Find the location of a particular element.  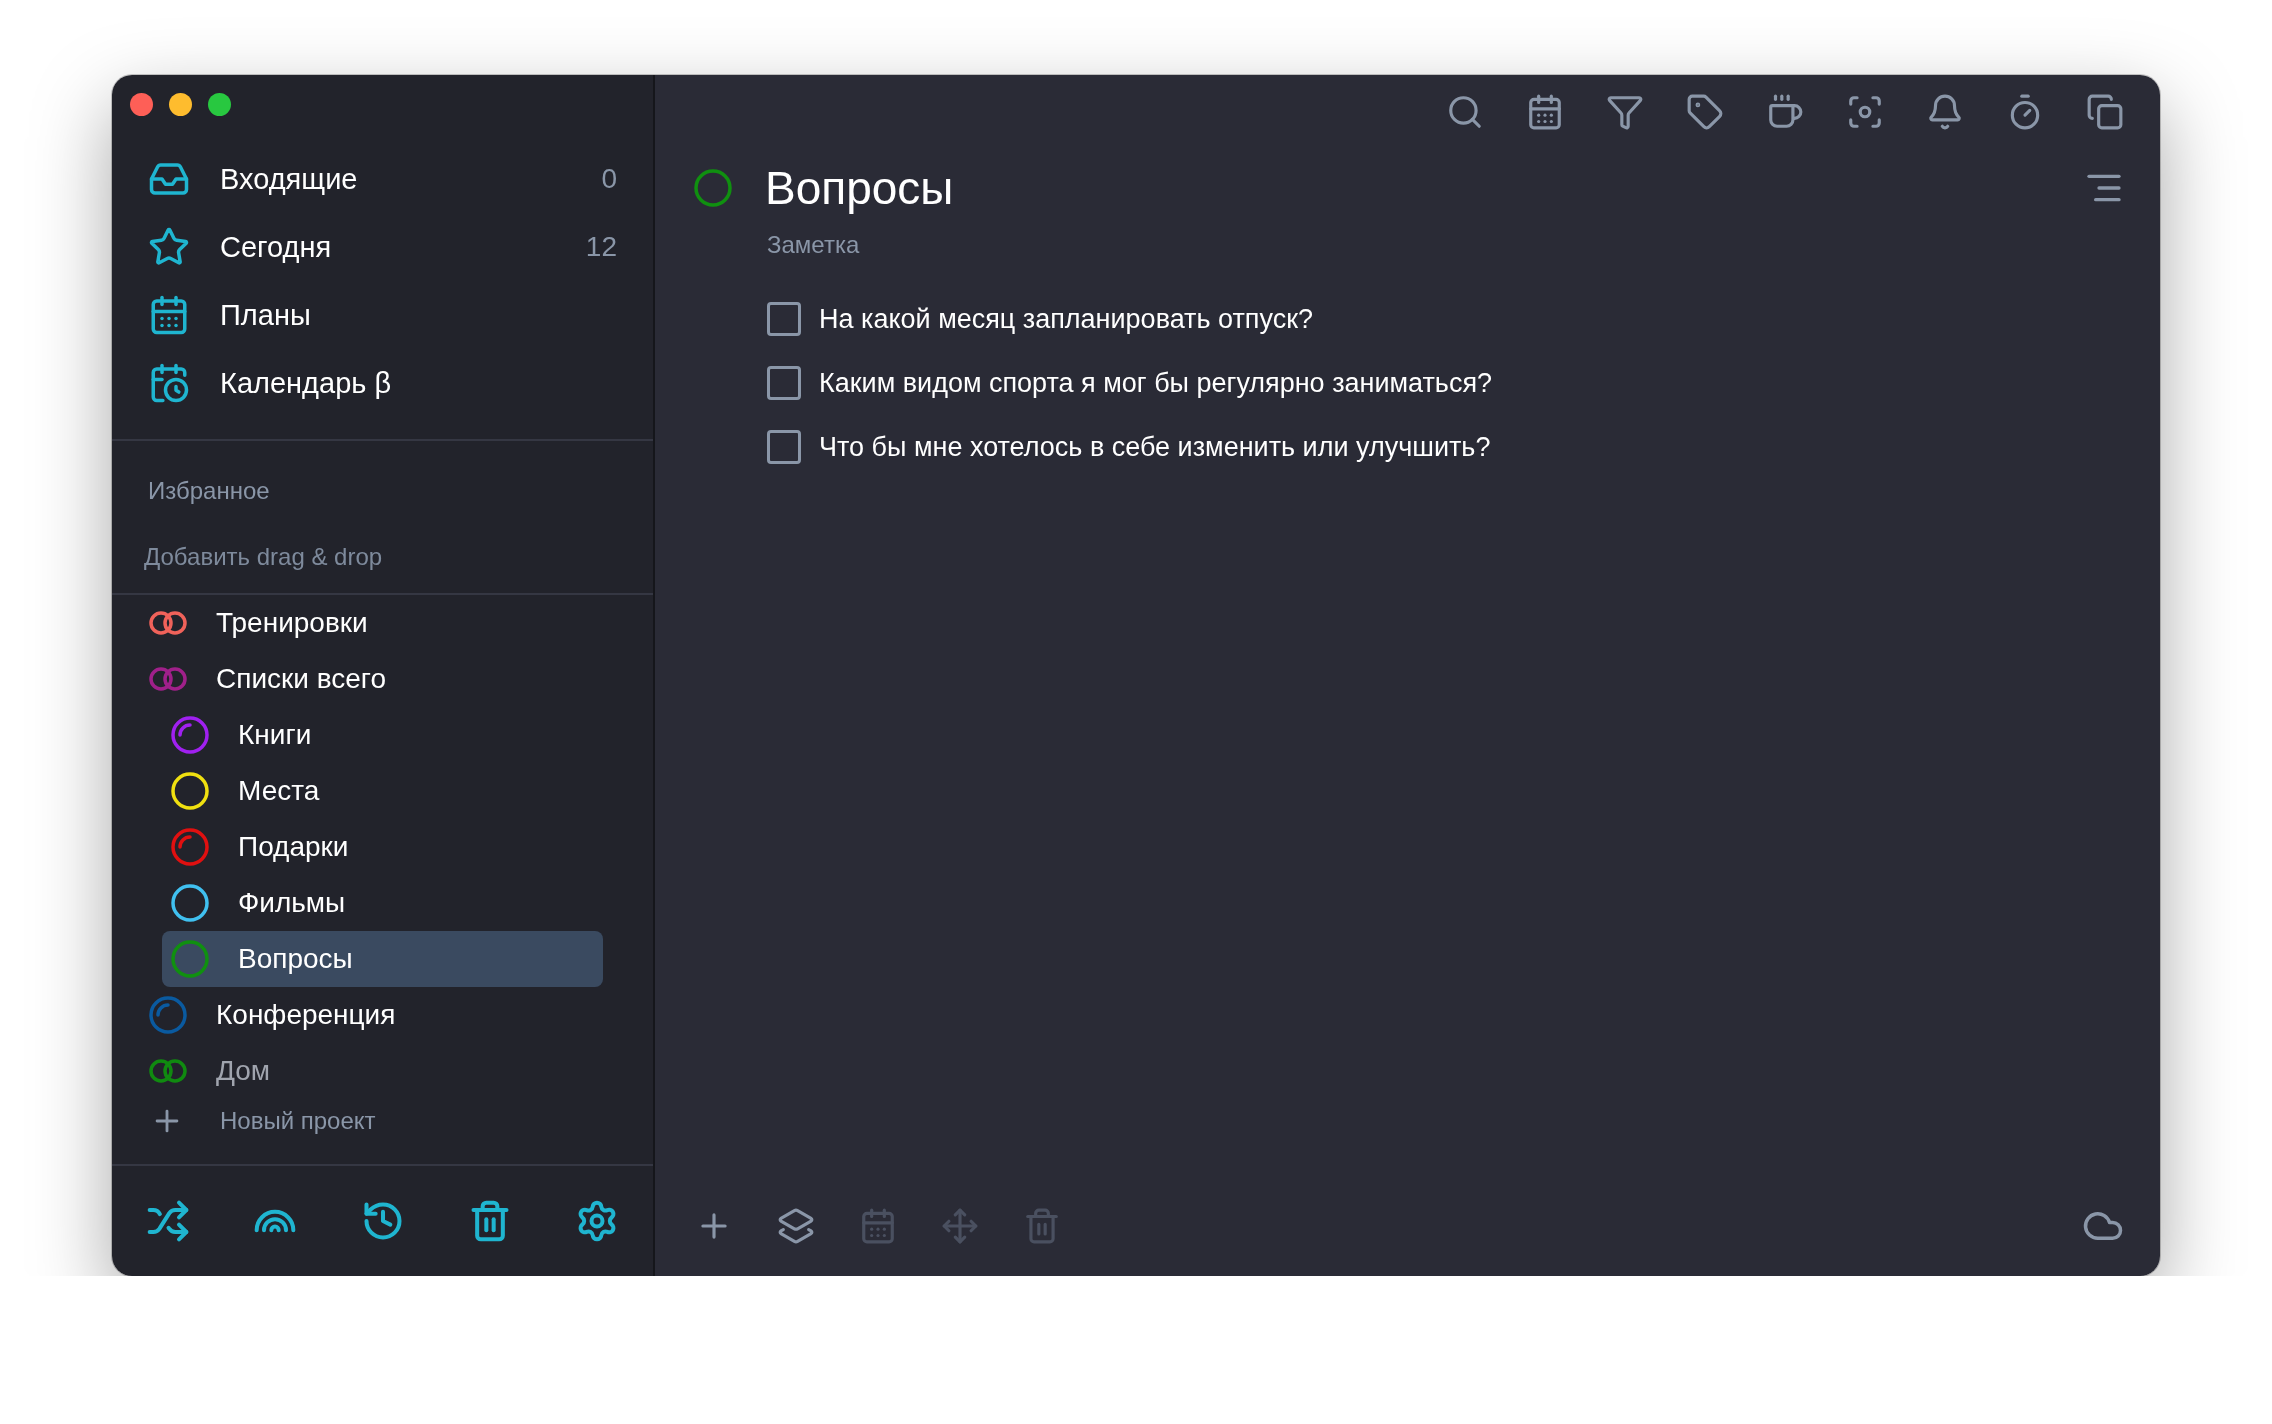

nav-item: Календарь β is located at coordinates (382, 383).